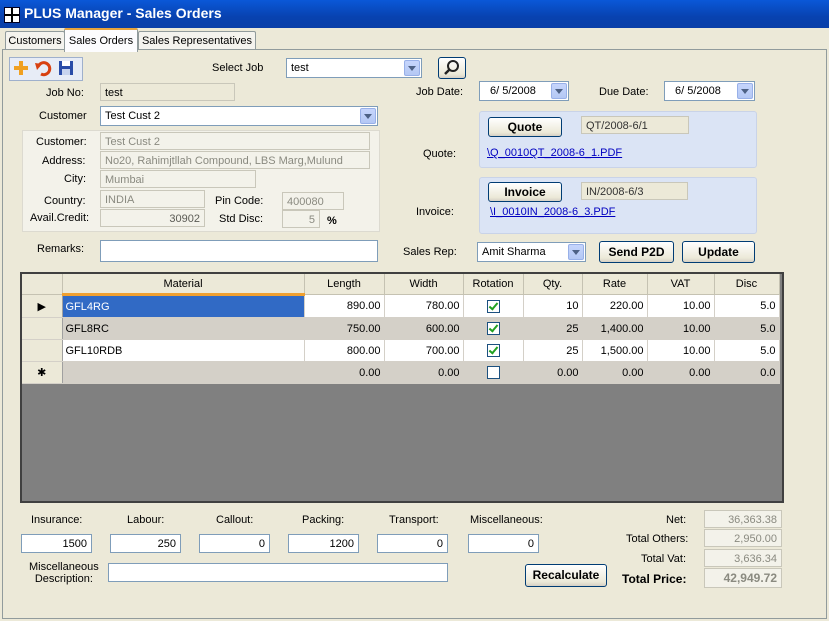 This screenshot has height=621, width=829. What do you see at coordinates (424, 284) in the screenshot?
I see `col-header-width: Width` at bounding box center [424, 284].